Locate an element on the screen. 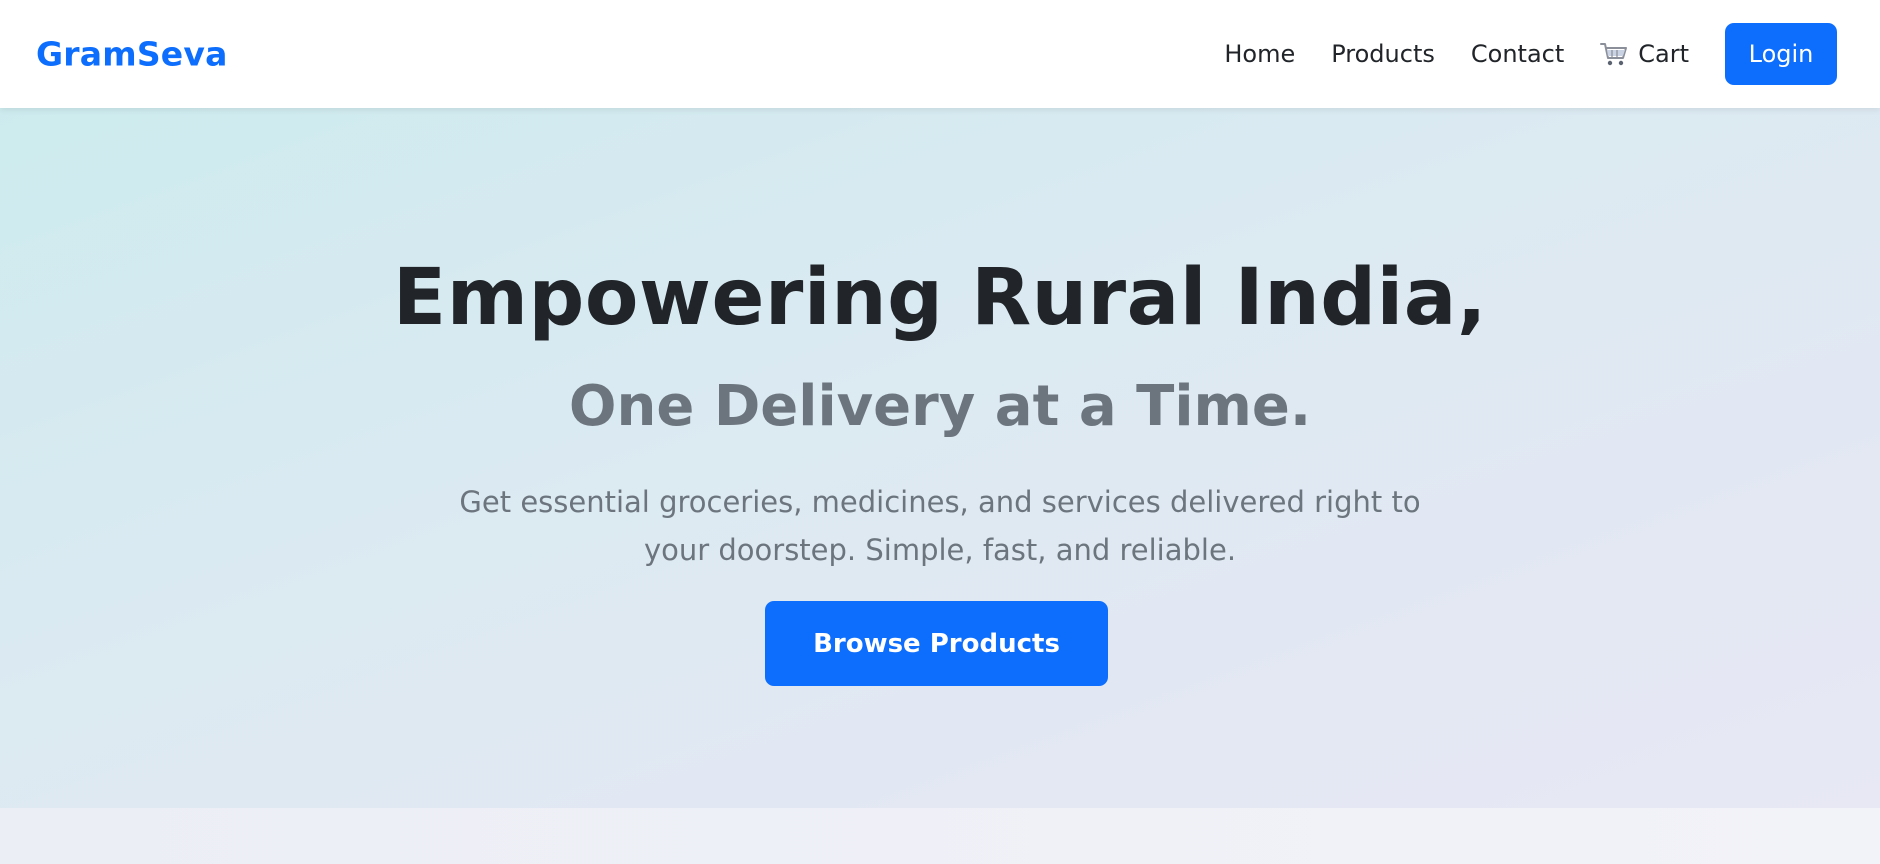  brand-logo: GramSeva is located at coordinates (132, 54).